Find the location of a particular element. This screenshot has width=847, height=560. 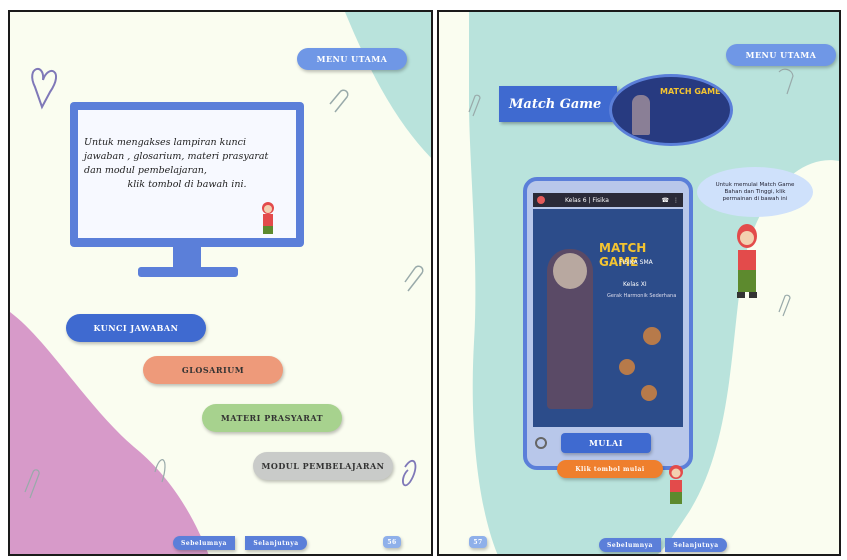

page-number: 56 is located at coordinates (392, 542).